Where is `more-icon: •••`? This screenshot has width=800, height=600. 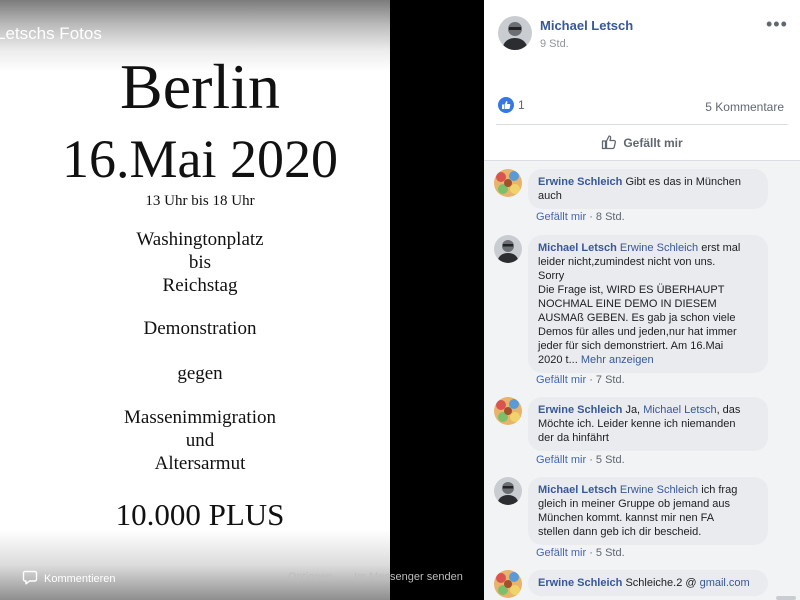 more-icon: ••• is located at coordinates (777, 24).